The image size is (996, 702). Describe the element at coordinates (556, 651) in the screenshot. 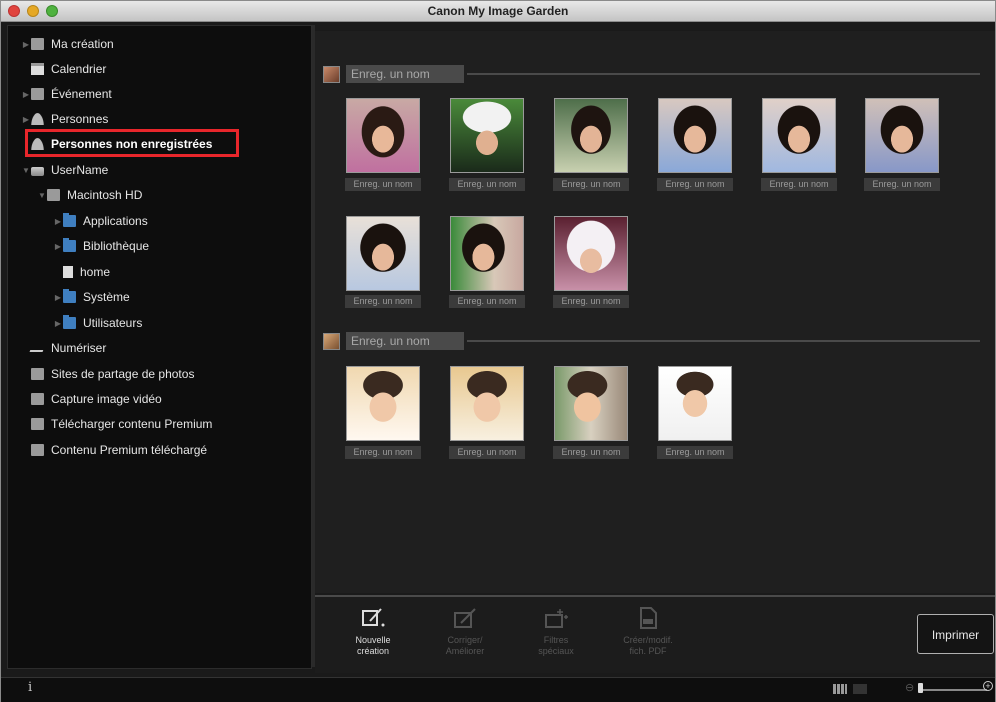

I see `filters-label-line2: spéciaux` at that location.